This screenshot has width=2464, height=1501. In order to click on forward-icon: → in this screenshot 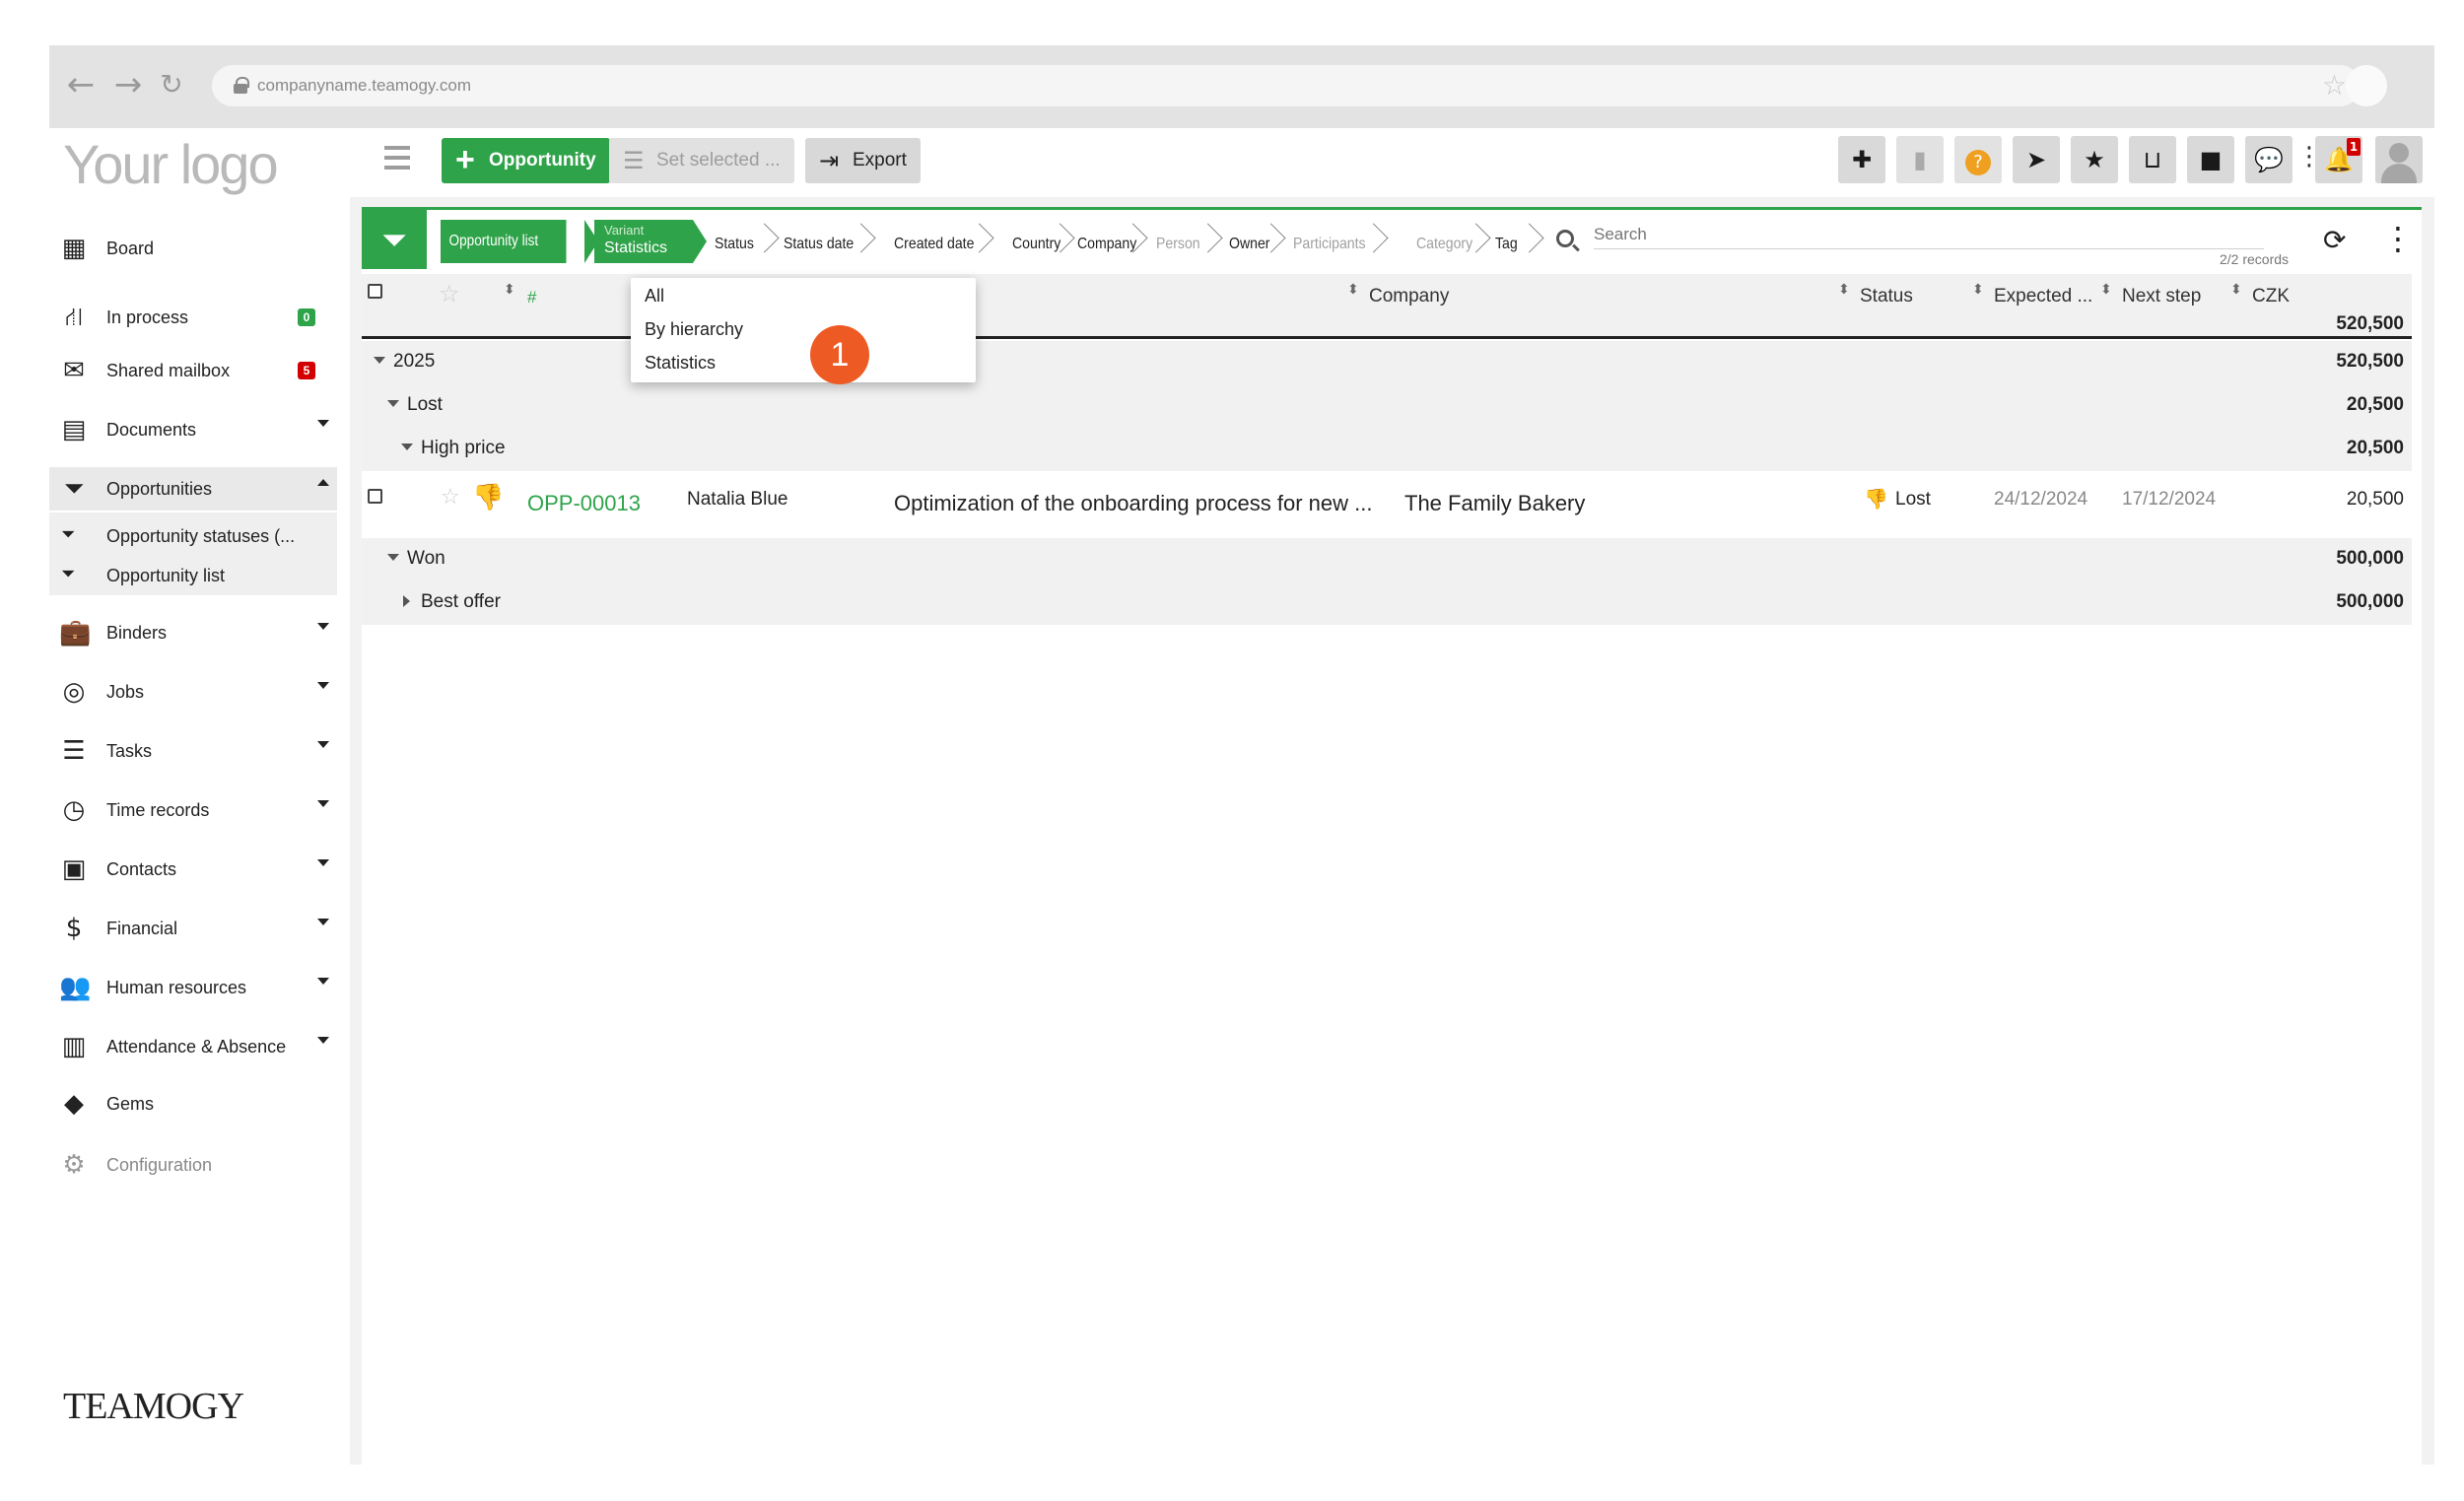, I will do `click(128, 84)`.